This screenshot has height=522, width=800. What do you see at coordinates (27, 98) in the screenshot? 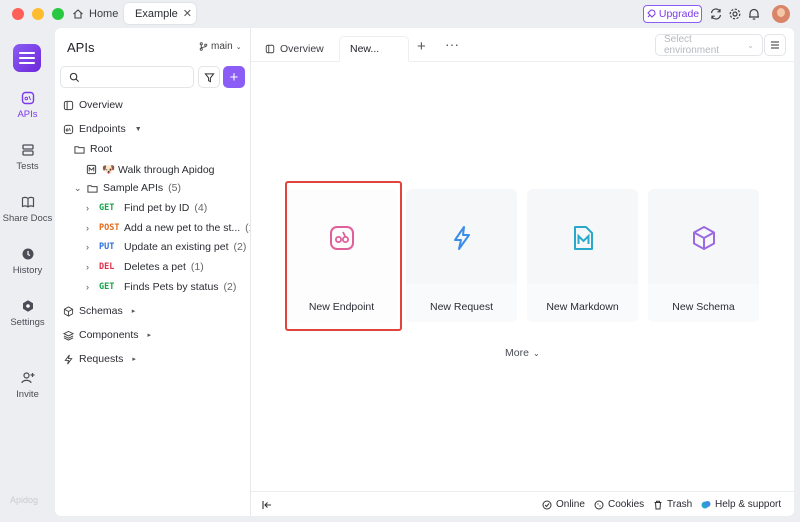
I see `apis-icon` at bounding box center [27, 98].